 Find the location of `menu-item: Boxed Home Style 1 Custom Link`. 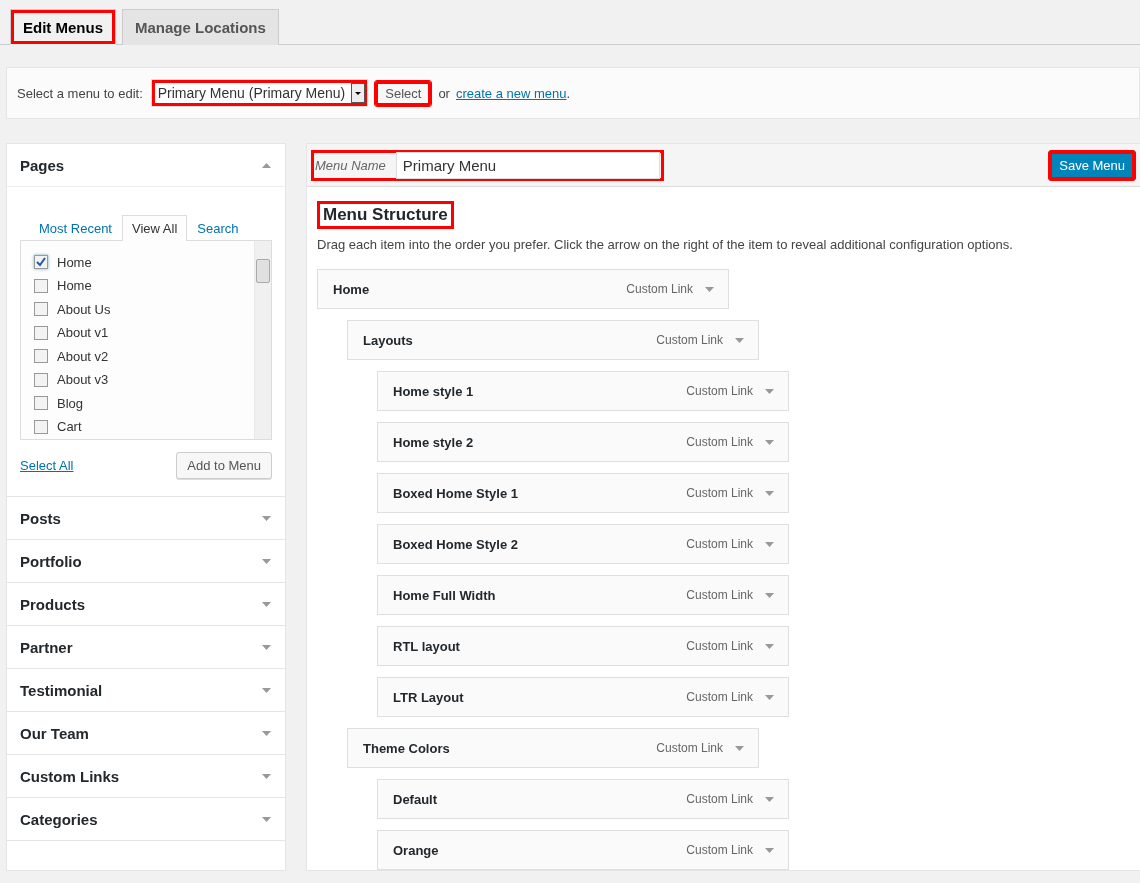

menu-item: Boxed Home Style 1 Custom Link is located at coordinates (583, 493).